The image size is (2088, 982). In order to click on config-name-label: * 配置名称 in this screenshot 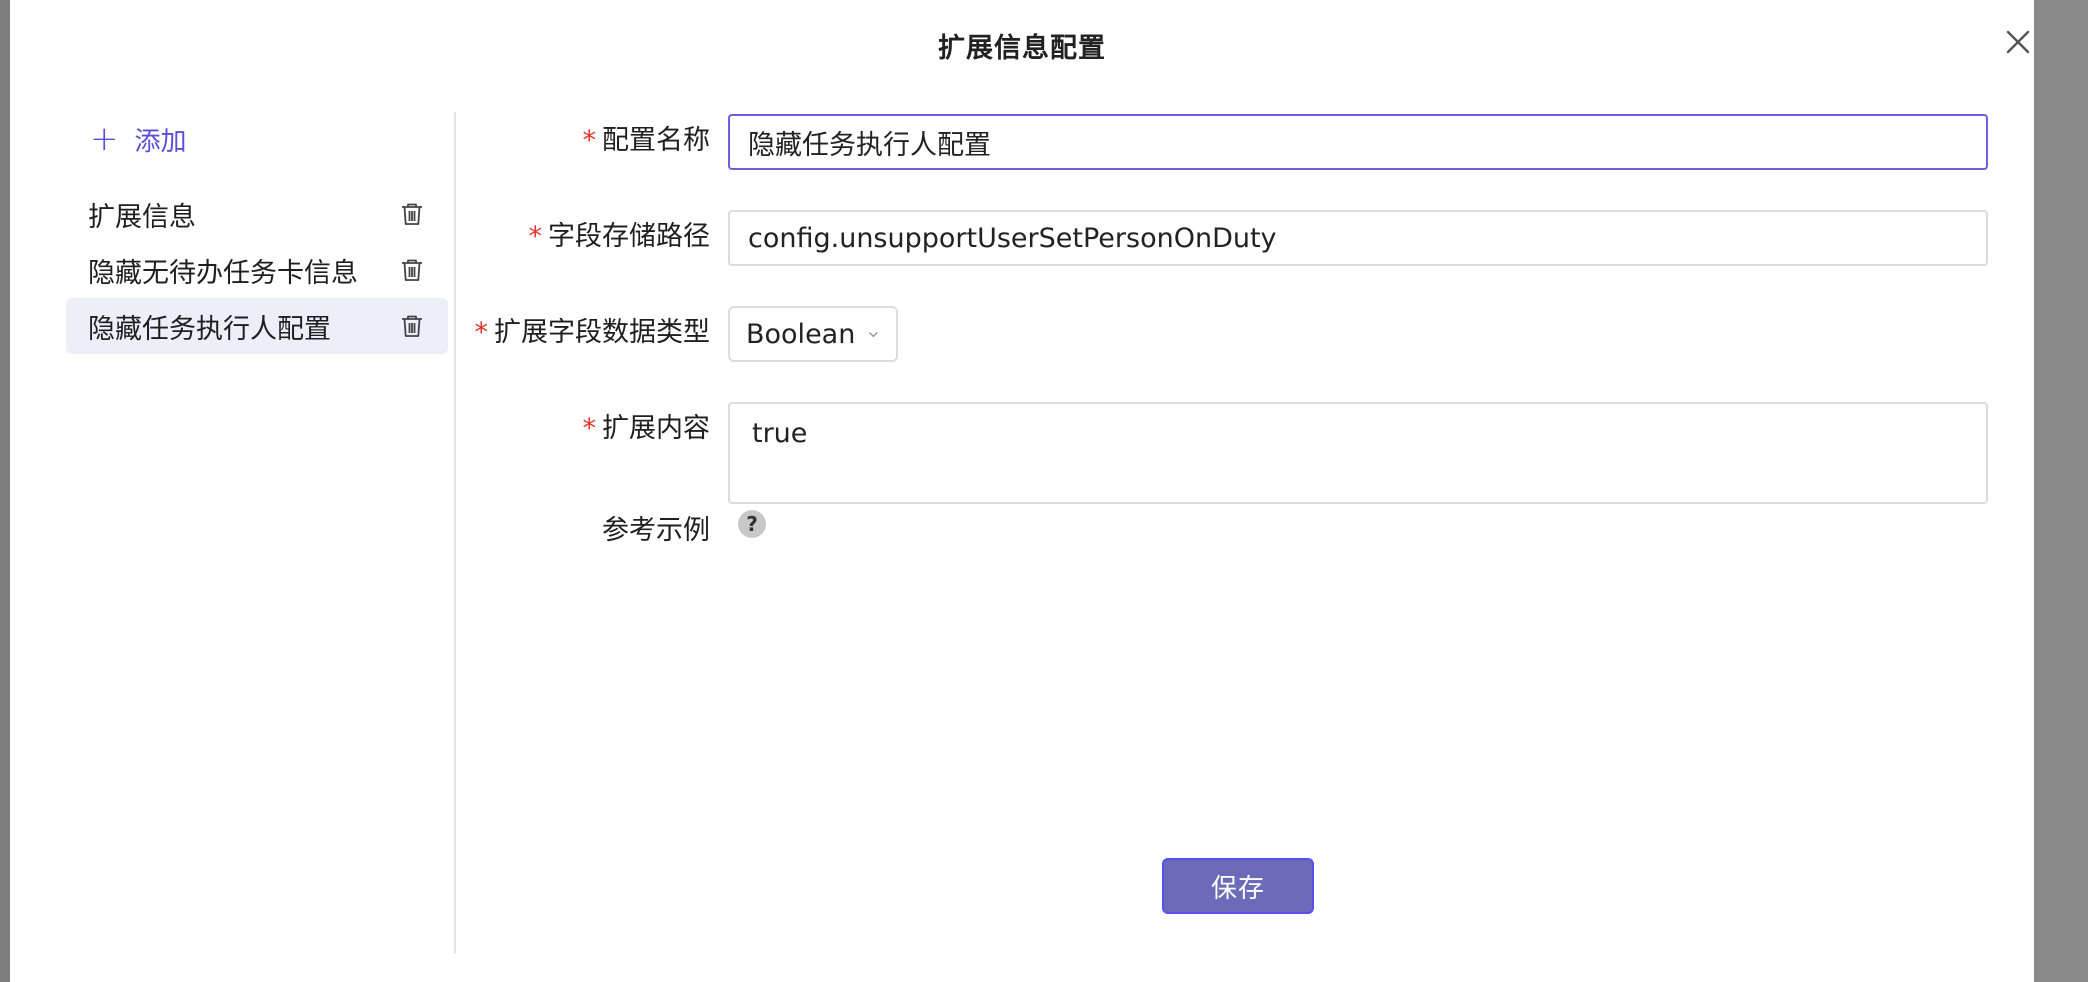, I will do `click(646, 140)`.